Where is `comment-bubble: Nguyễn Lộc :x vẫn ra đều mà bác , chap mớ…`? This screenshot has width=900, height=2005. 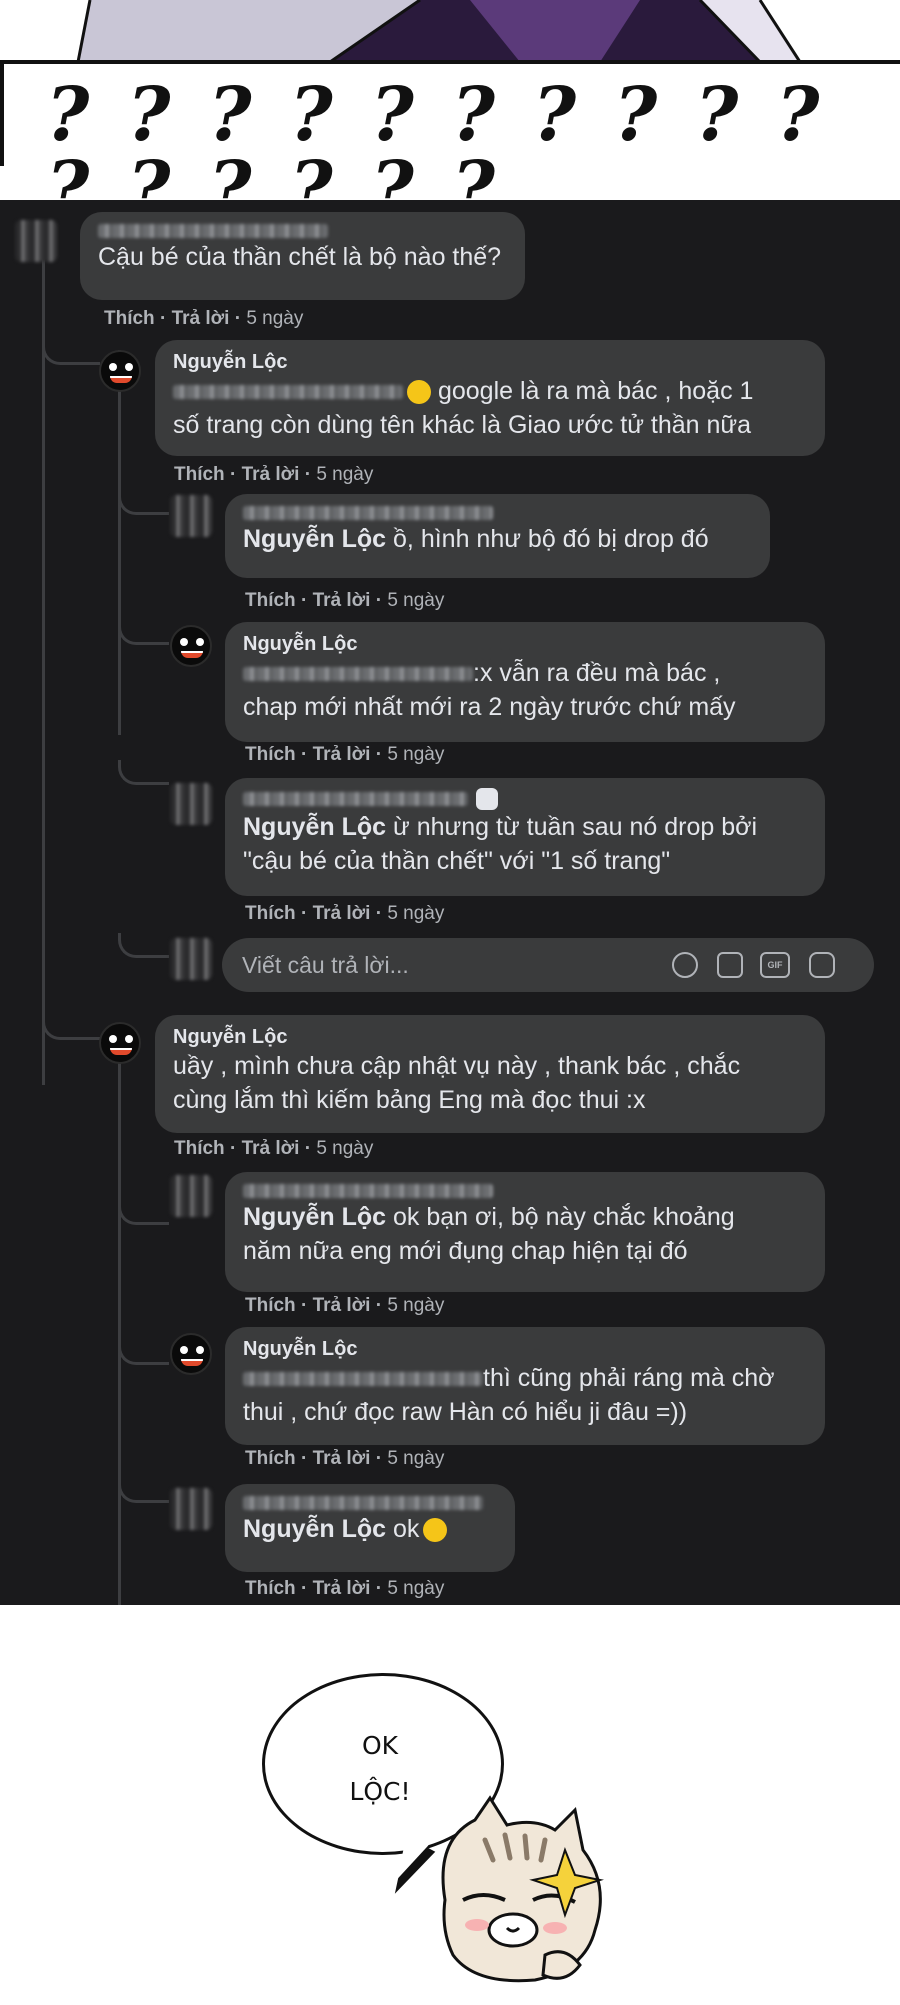 comment-bubble: Nguyễn Lộc :x vẫn ra đều mà bác , chap mớ… is located at coordinates (525, 682).